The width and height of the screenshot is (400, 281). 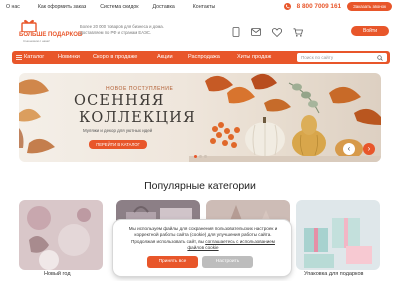 I want to click on nav-catalog: Каталог, so click(x=34, y=57).